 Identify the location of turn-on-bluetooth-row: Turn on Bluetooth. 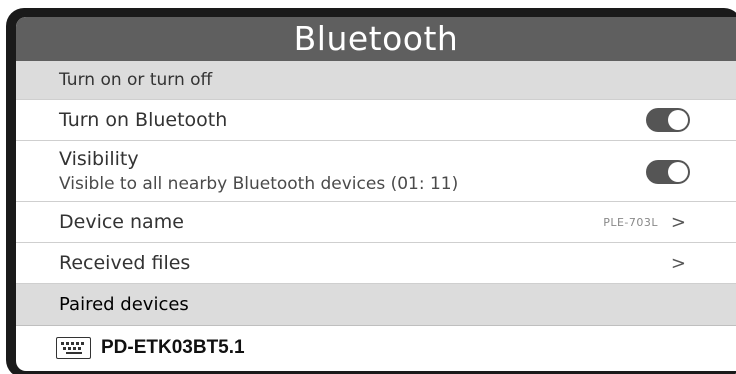
(376, 120).